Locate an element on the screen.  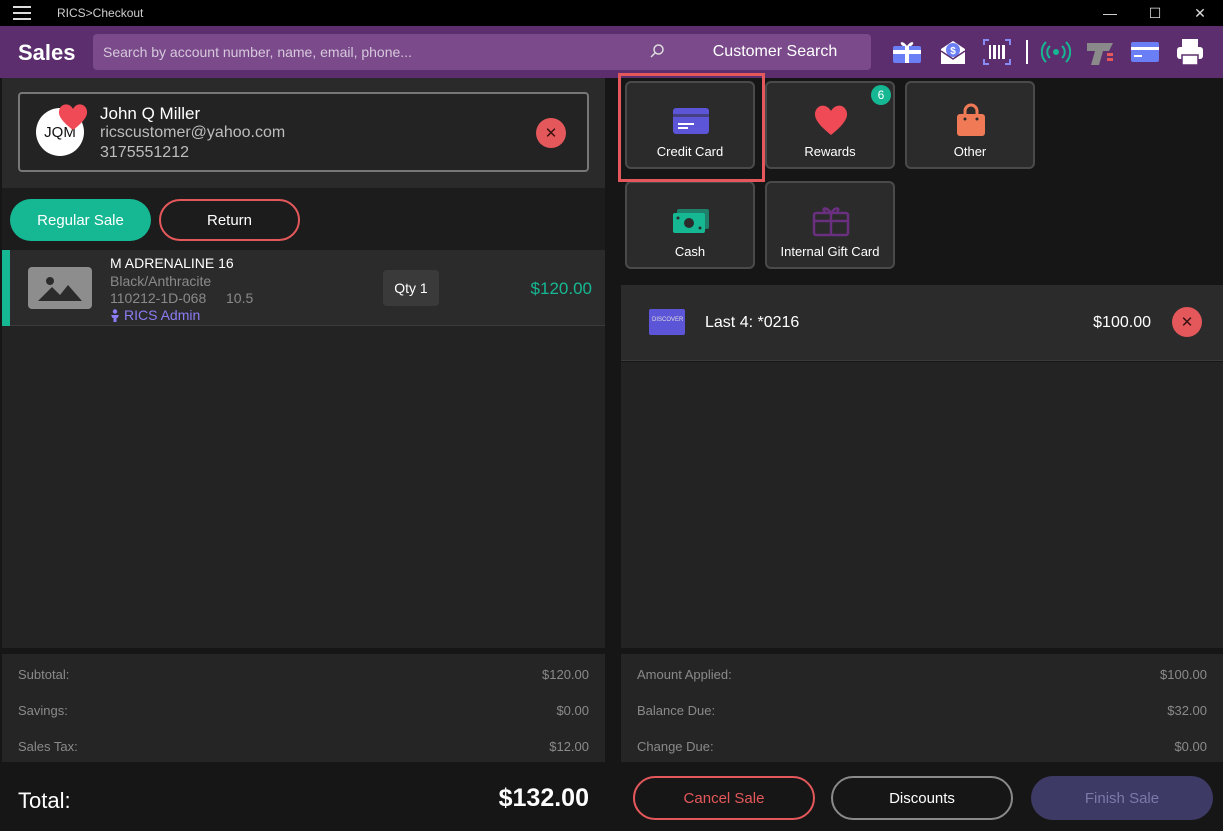
item-name: M ADRENALINE 16 is located at coordinates (172, 263).